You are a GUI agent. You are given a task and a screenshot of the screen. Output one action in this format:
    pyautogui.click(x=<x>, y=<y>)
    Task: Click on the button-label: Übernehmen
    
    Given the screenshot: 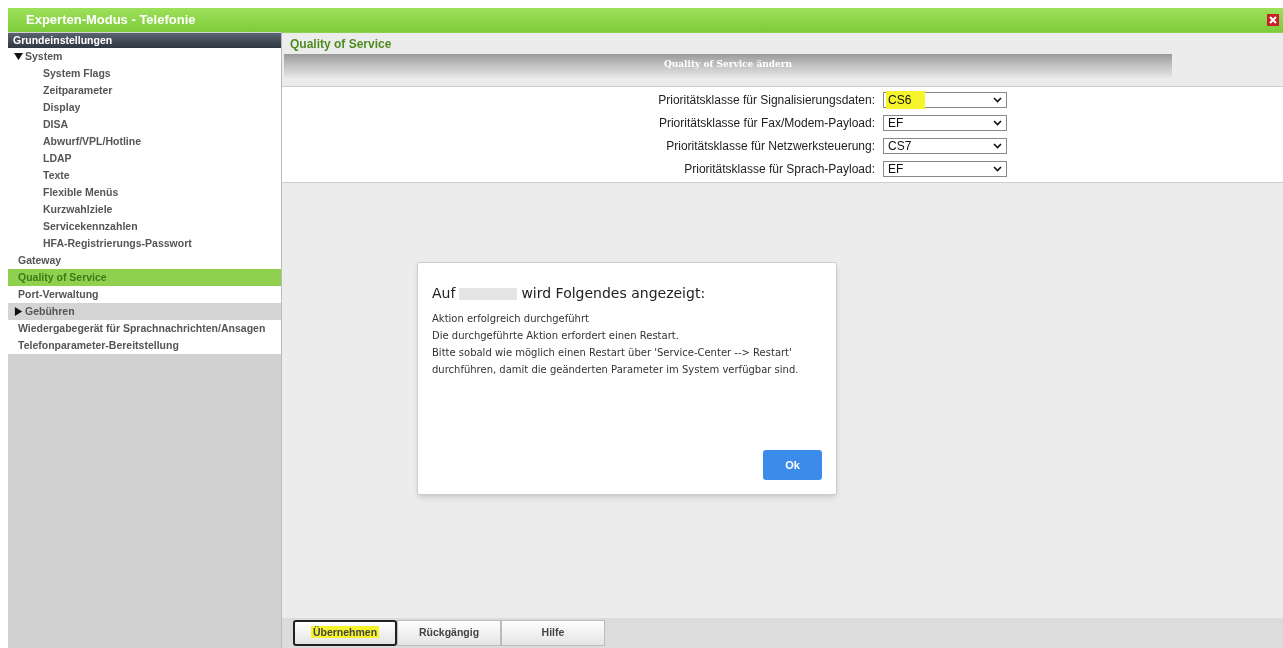 What is the action you would take?
    pyautogui.click(x=345, y=632)
    